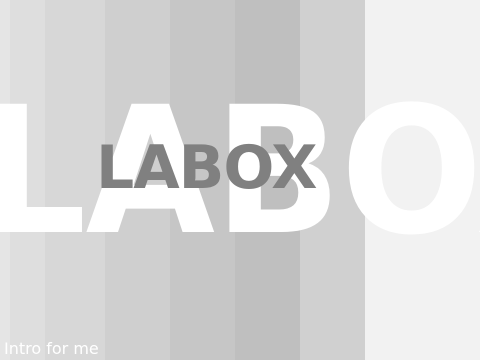  What do you see at coordinates (207, 168) in the screenshot?
I see `small-logo-text: LABOX` at bounding box center [207, 168].